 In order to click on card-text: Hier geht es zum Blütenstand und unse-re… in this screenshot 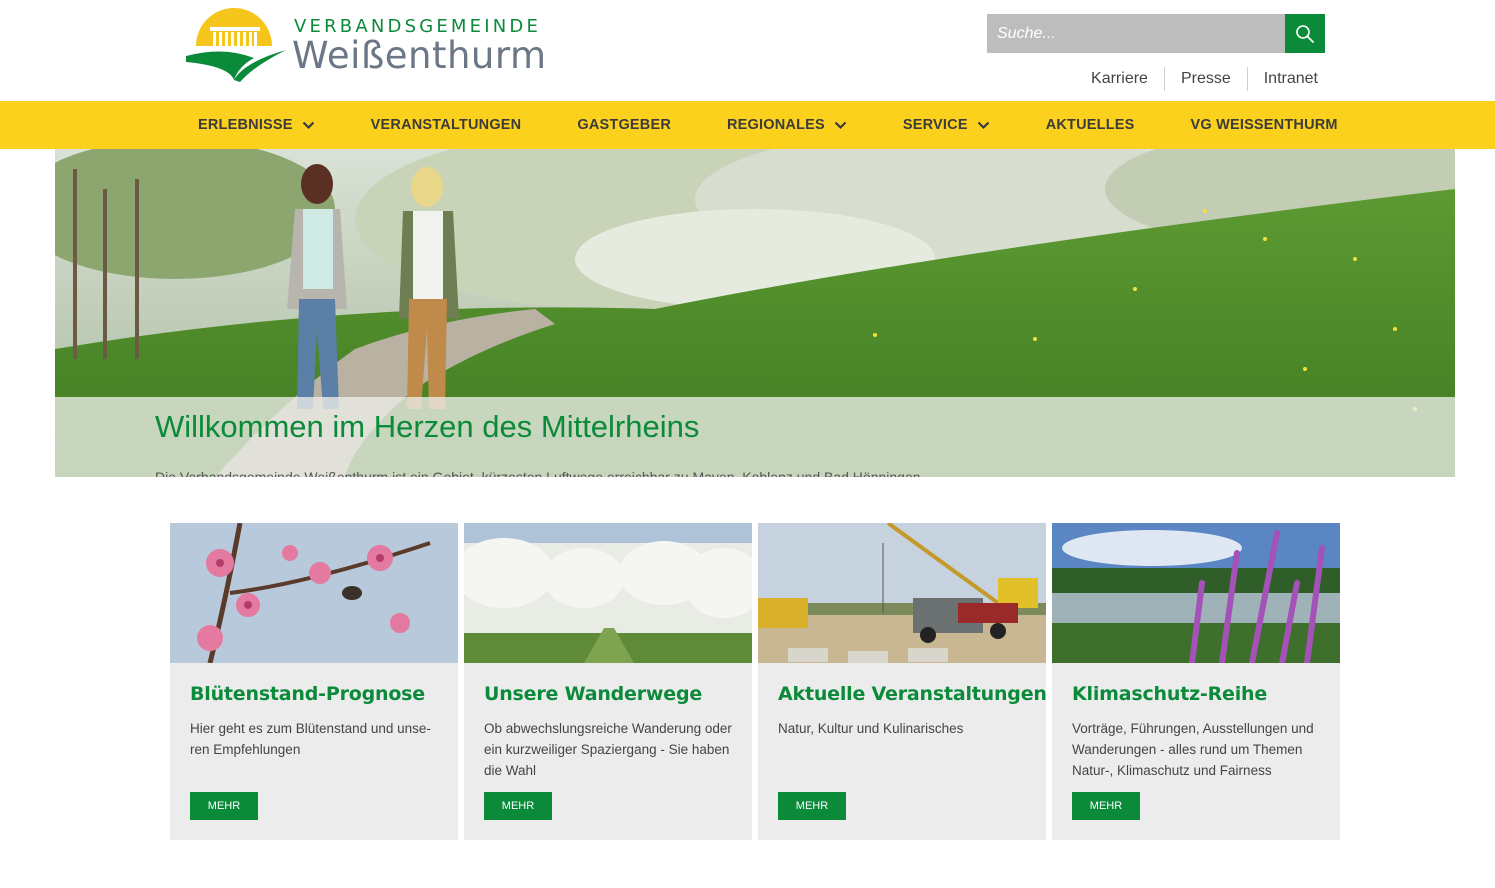, I will do `click(310, 739)`.